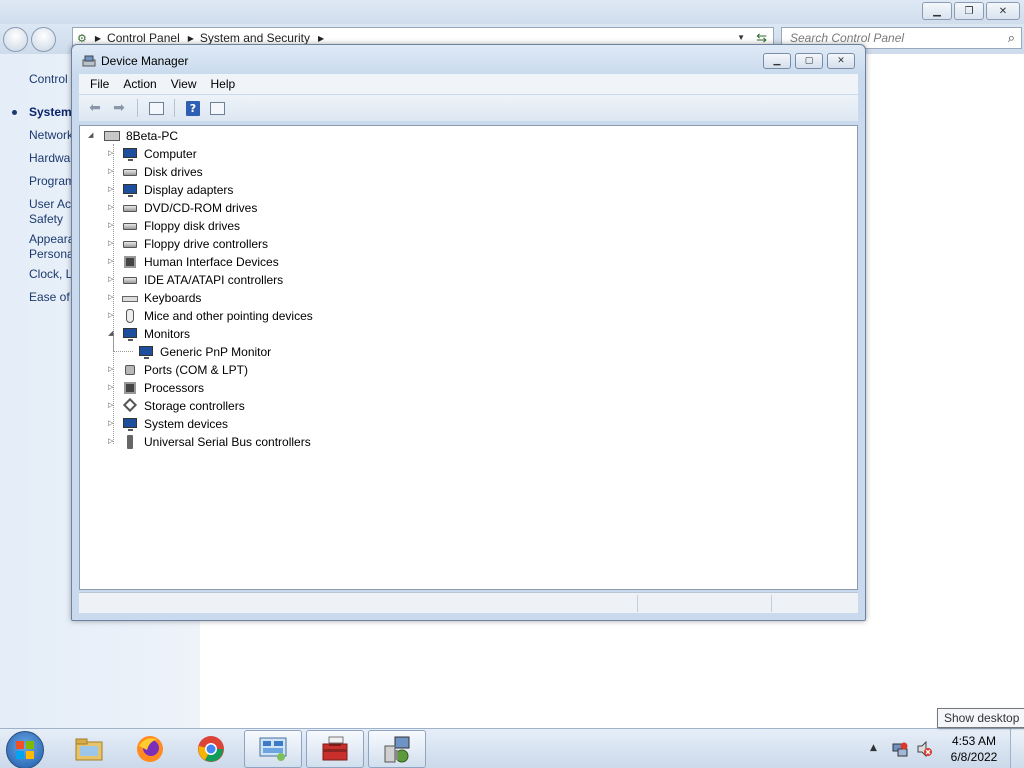 The height and width of the screenshot is (768, 1024). What do you see at coordinates (204, 352) in the screenshot?
I see `tree-child-item: Generic PnP Monitor` at bounding box center [204, 352].